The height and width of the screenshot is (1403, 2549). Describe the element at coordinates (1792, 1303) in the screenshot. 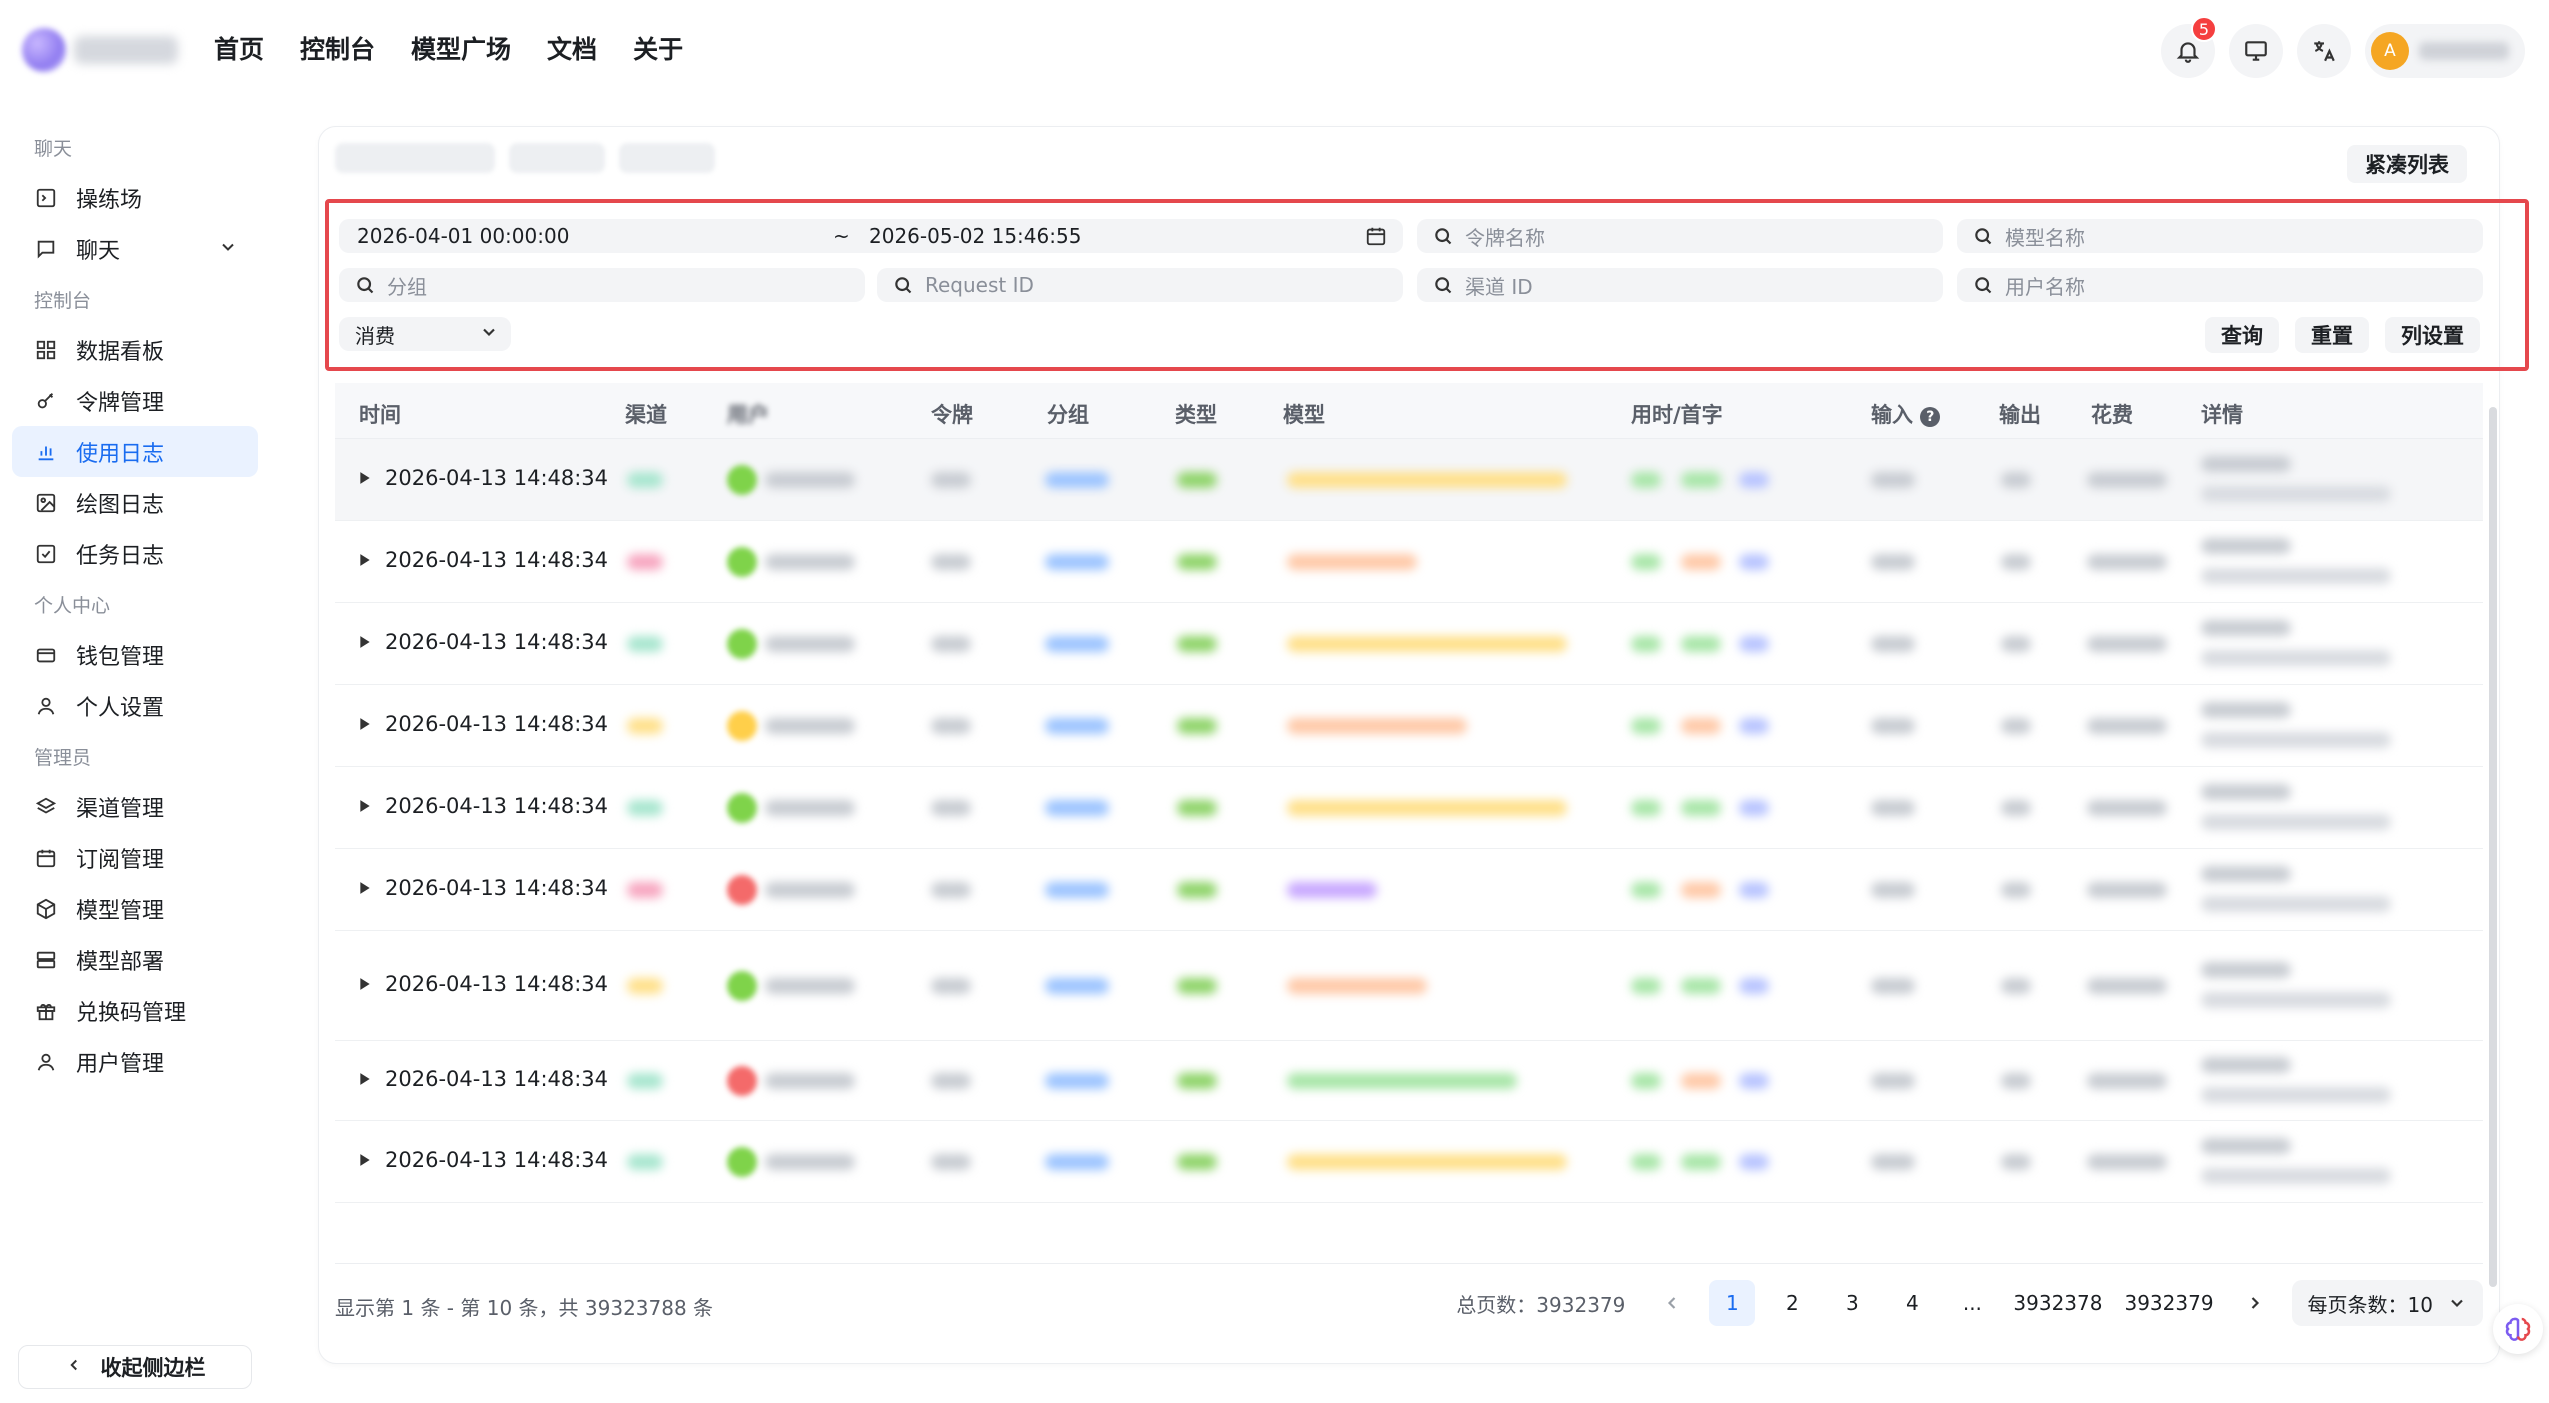

I see `page-2: 2` at that location.